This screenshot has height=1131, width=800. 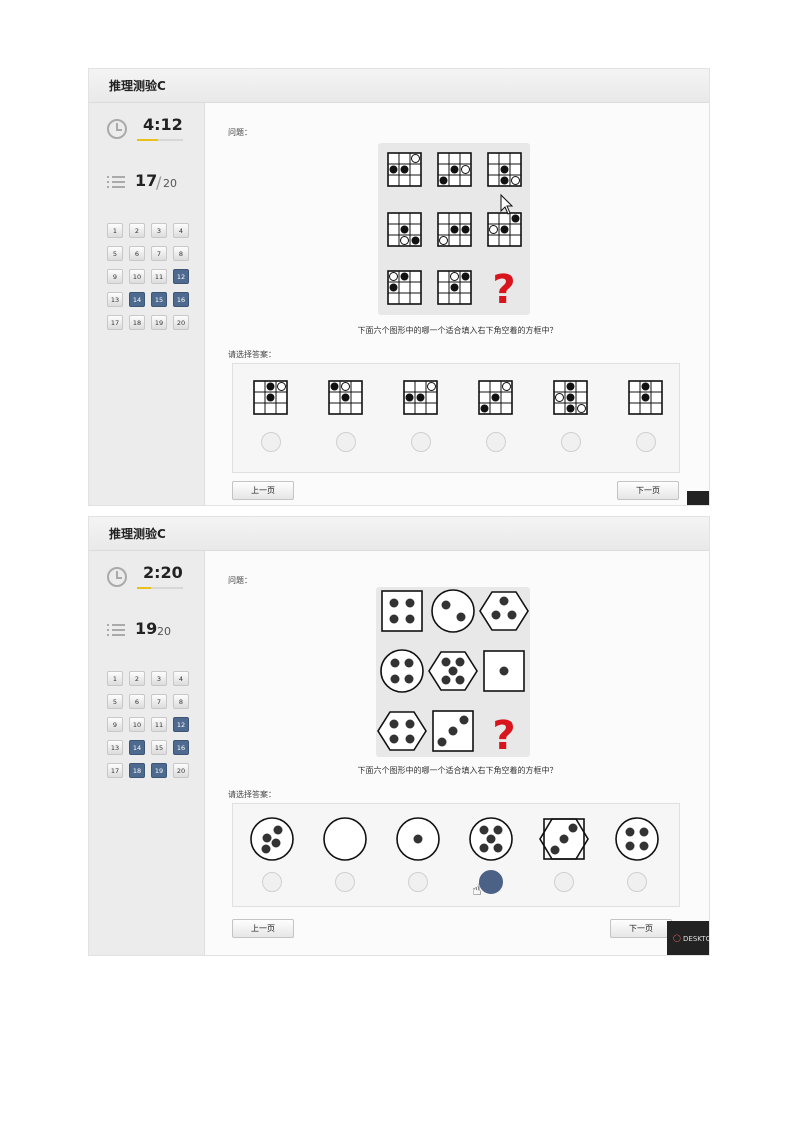 I want to click on clock-icon, so click(x=117, y=129).